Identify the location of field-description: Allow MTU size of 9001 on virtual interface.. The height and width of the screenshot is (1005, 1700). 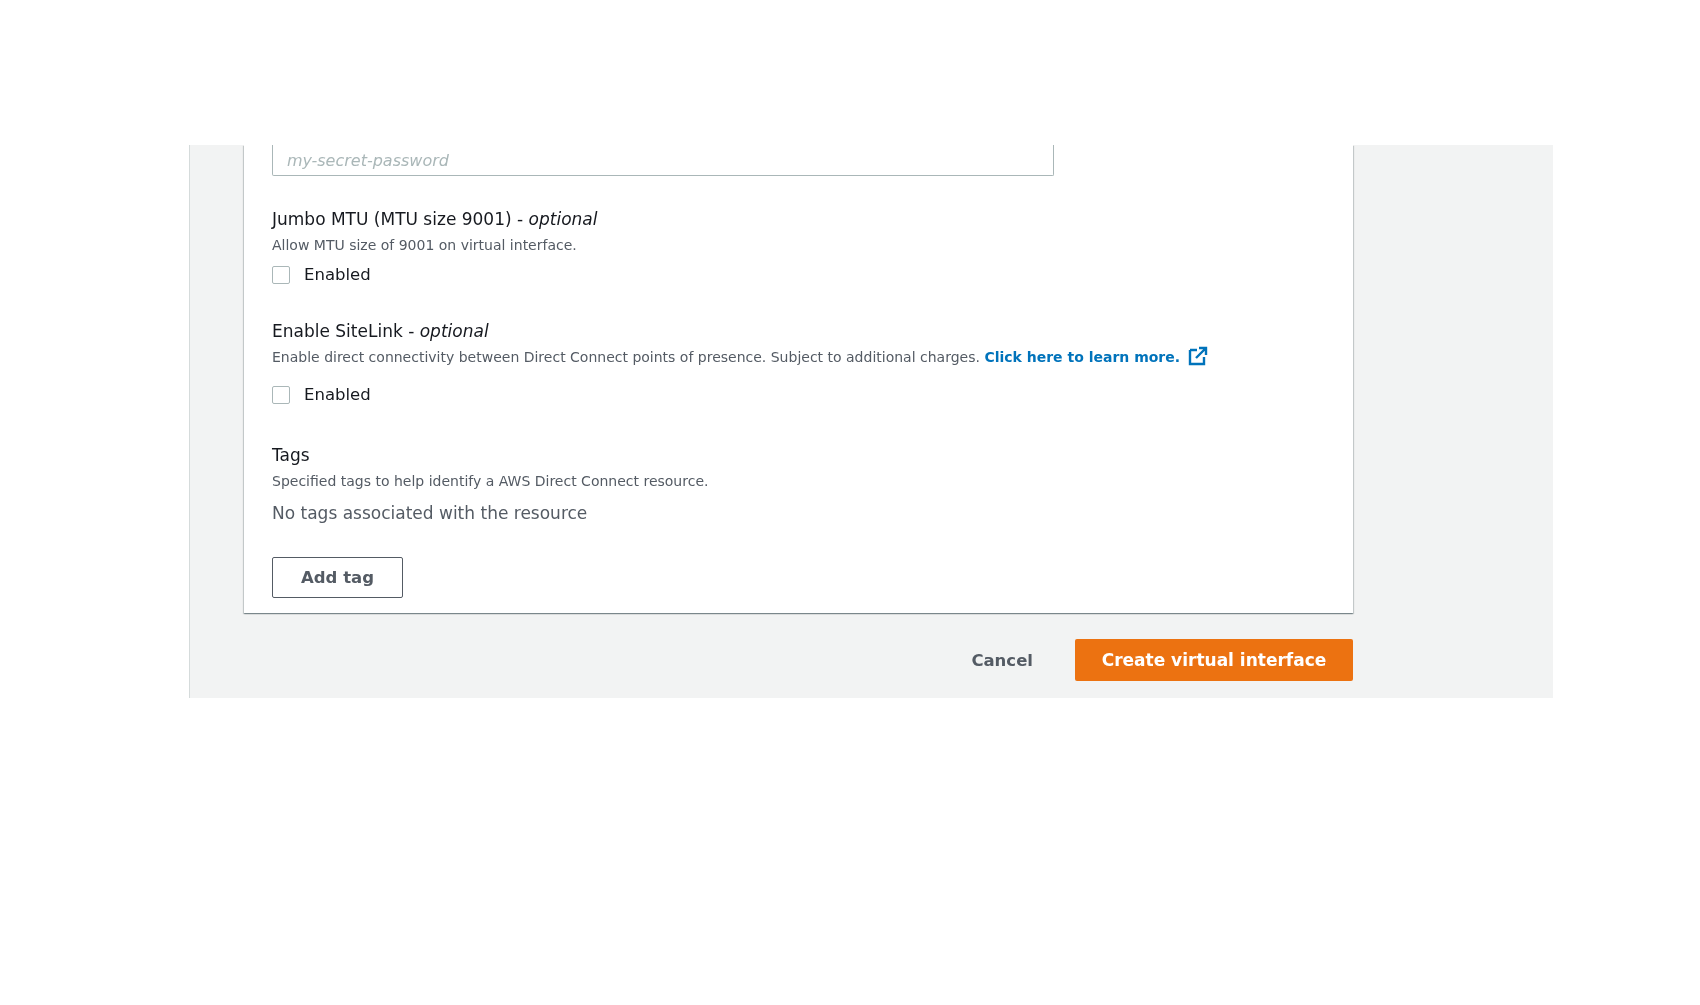
(425, 245).